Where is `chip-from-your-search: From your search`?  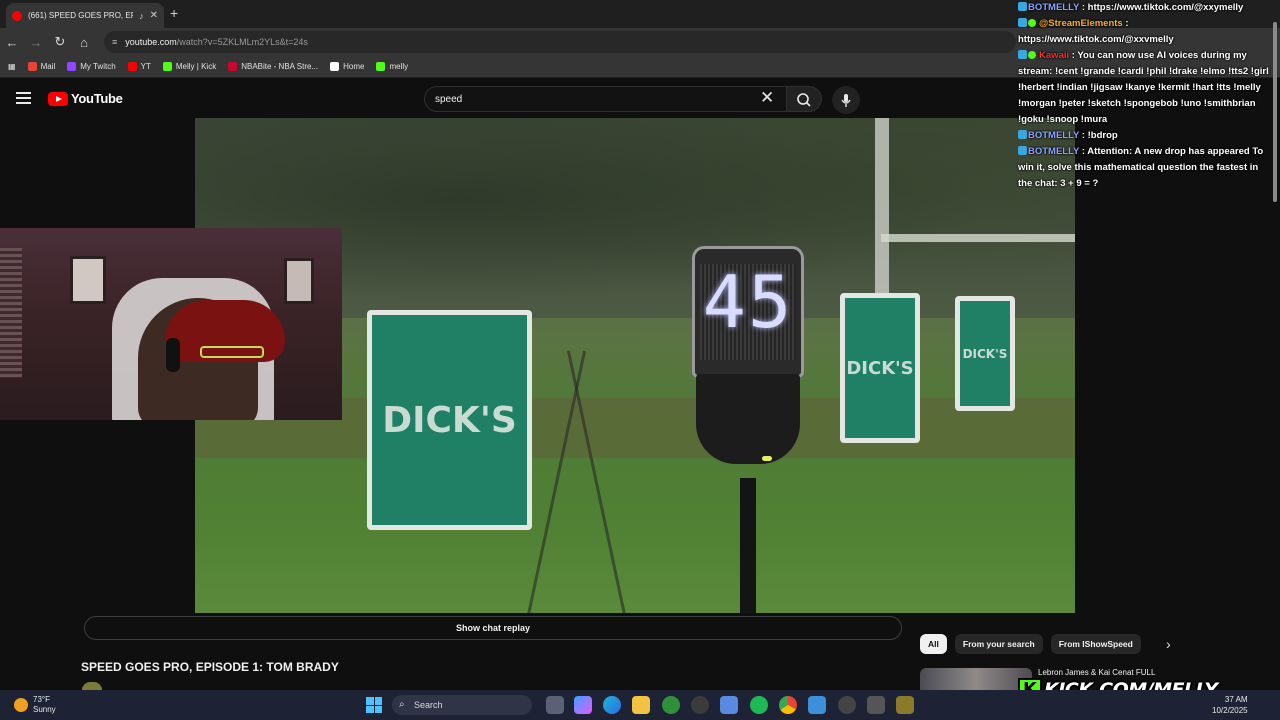
chip-from-your-search: From your search is located at coordinates (998, 644).